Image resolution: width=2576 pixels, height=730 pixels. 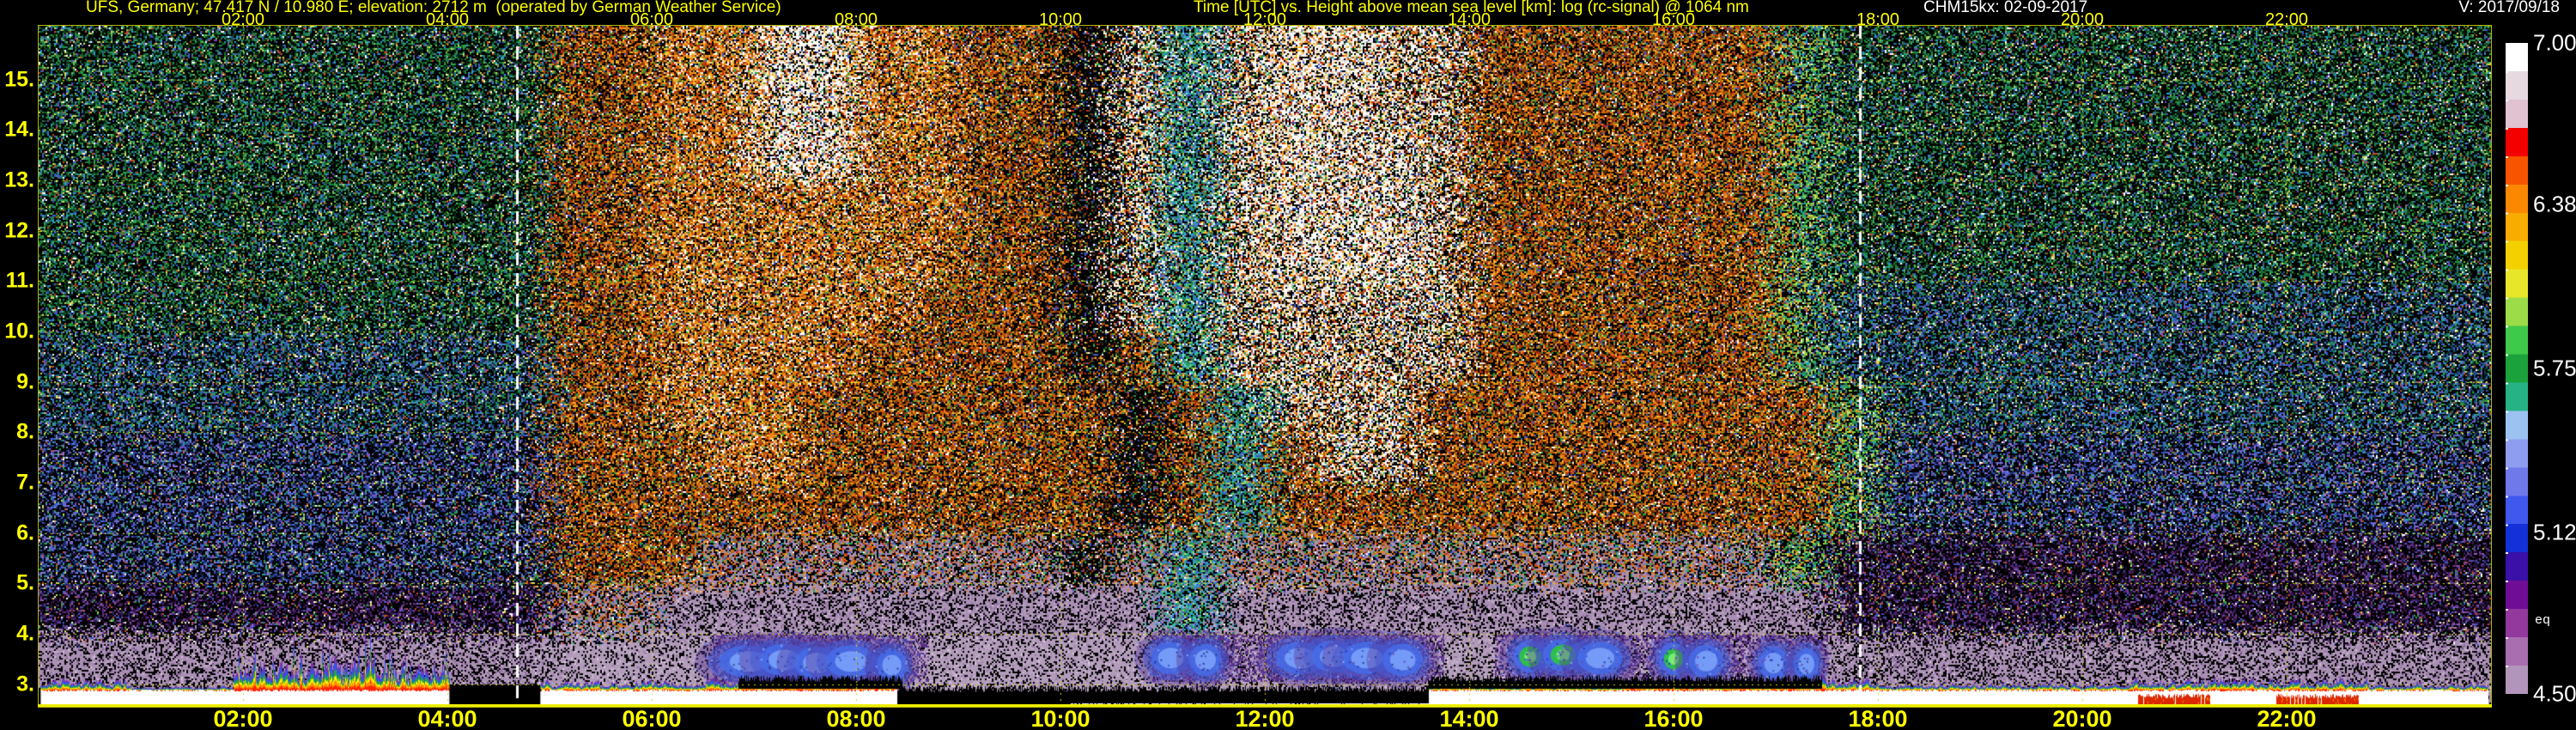 I want to click on x-tick-bottom: 16:00, so click(x=1674, y=718).